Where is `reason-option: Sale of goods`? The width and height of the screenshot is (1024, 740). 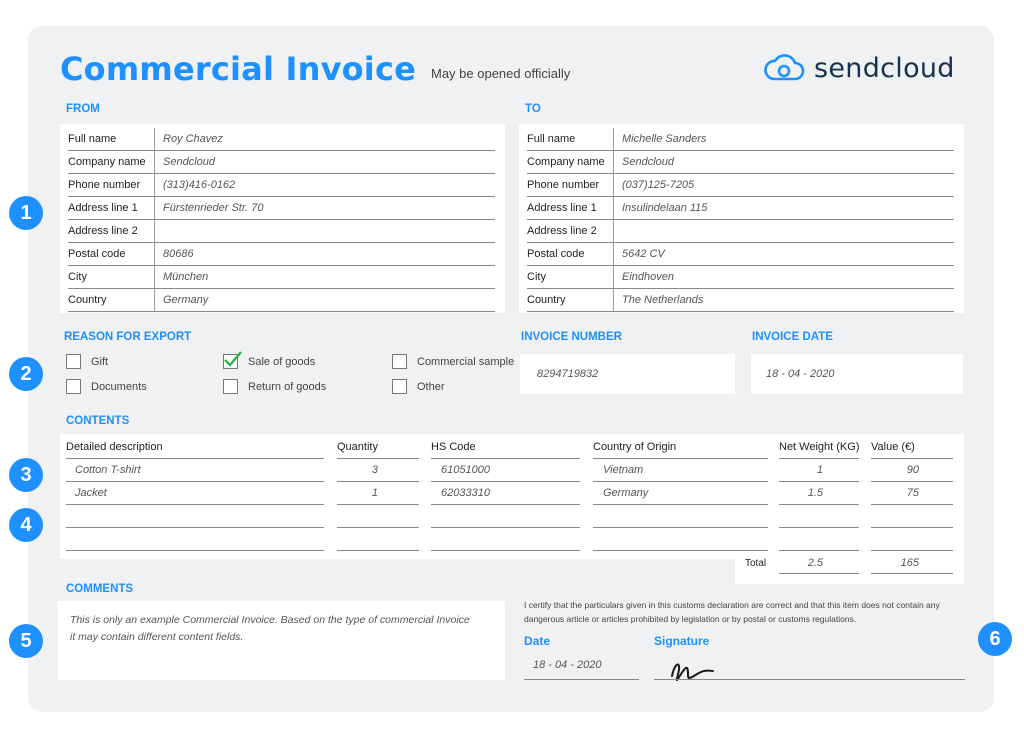 reason-option: Sale of goods is located at coordinates (269, 360).